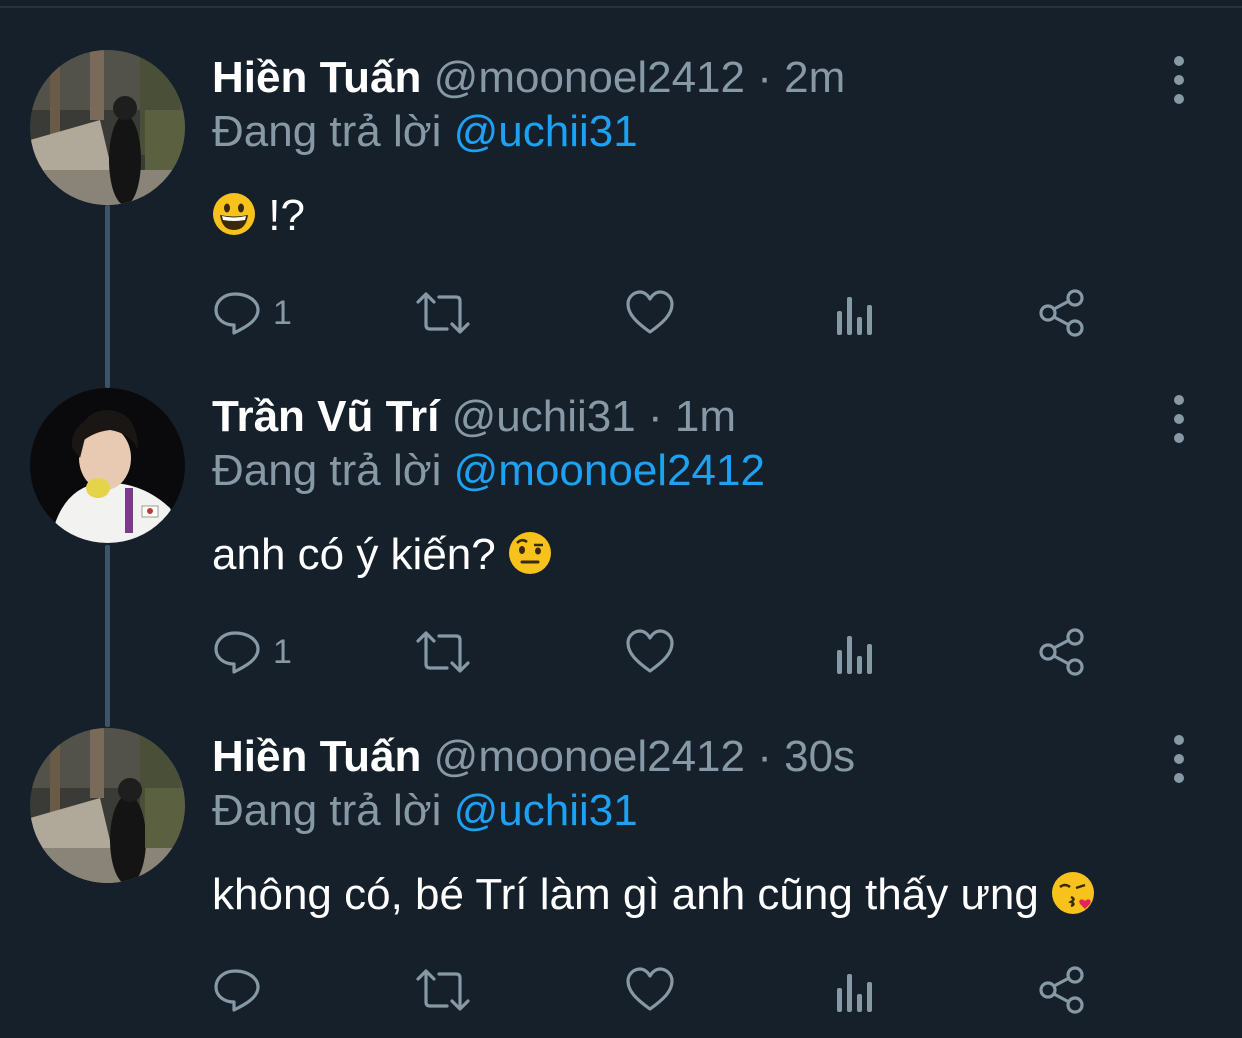  I want to click on tweet-body: !?, so click(286, 215).